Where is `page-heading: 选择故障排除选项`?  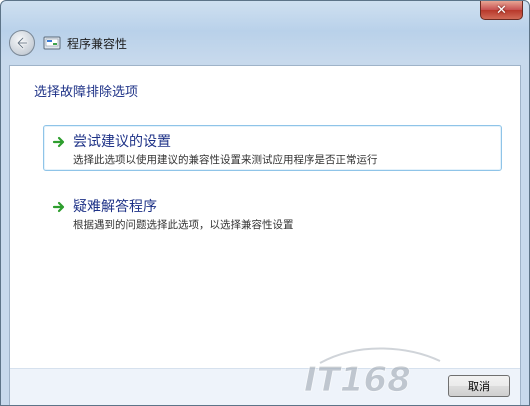
page-heading: 选择故障排除选项 is located at coordinates (86, 92).